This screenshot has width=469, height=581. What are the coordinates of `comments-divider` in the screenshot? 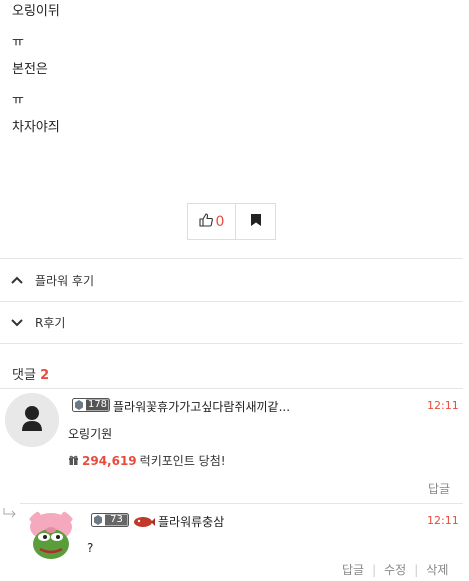 It's located at (231, 388).